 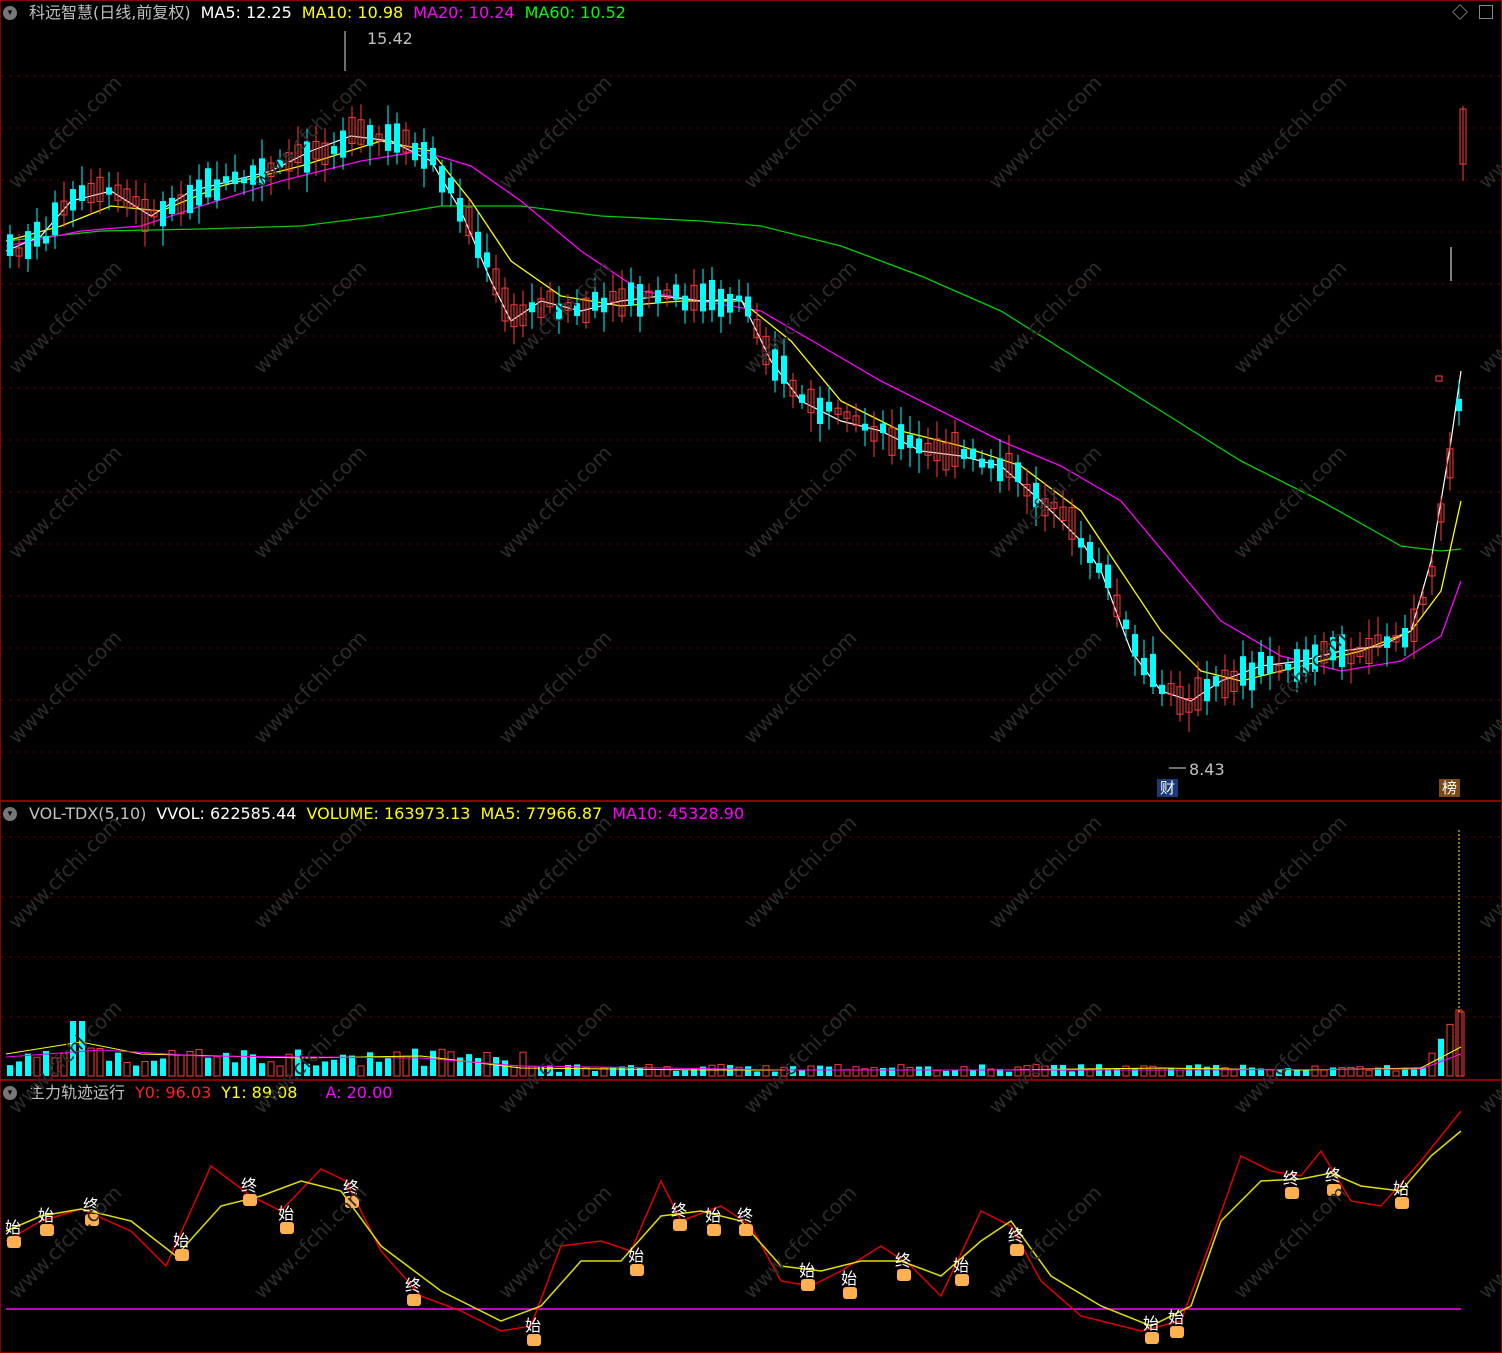 What do you see at coordinates (1168, 788) in the screenshot?
I see `finance-tag: 财` at bounding box center [1168, 788].